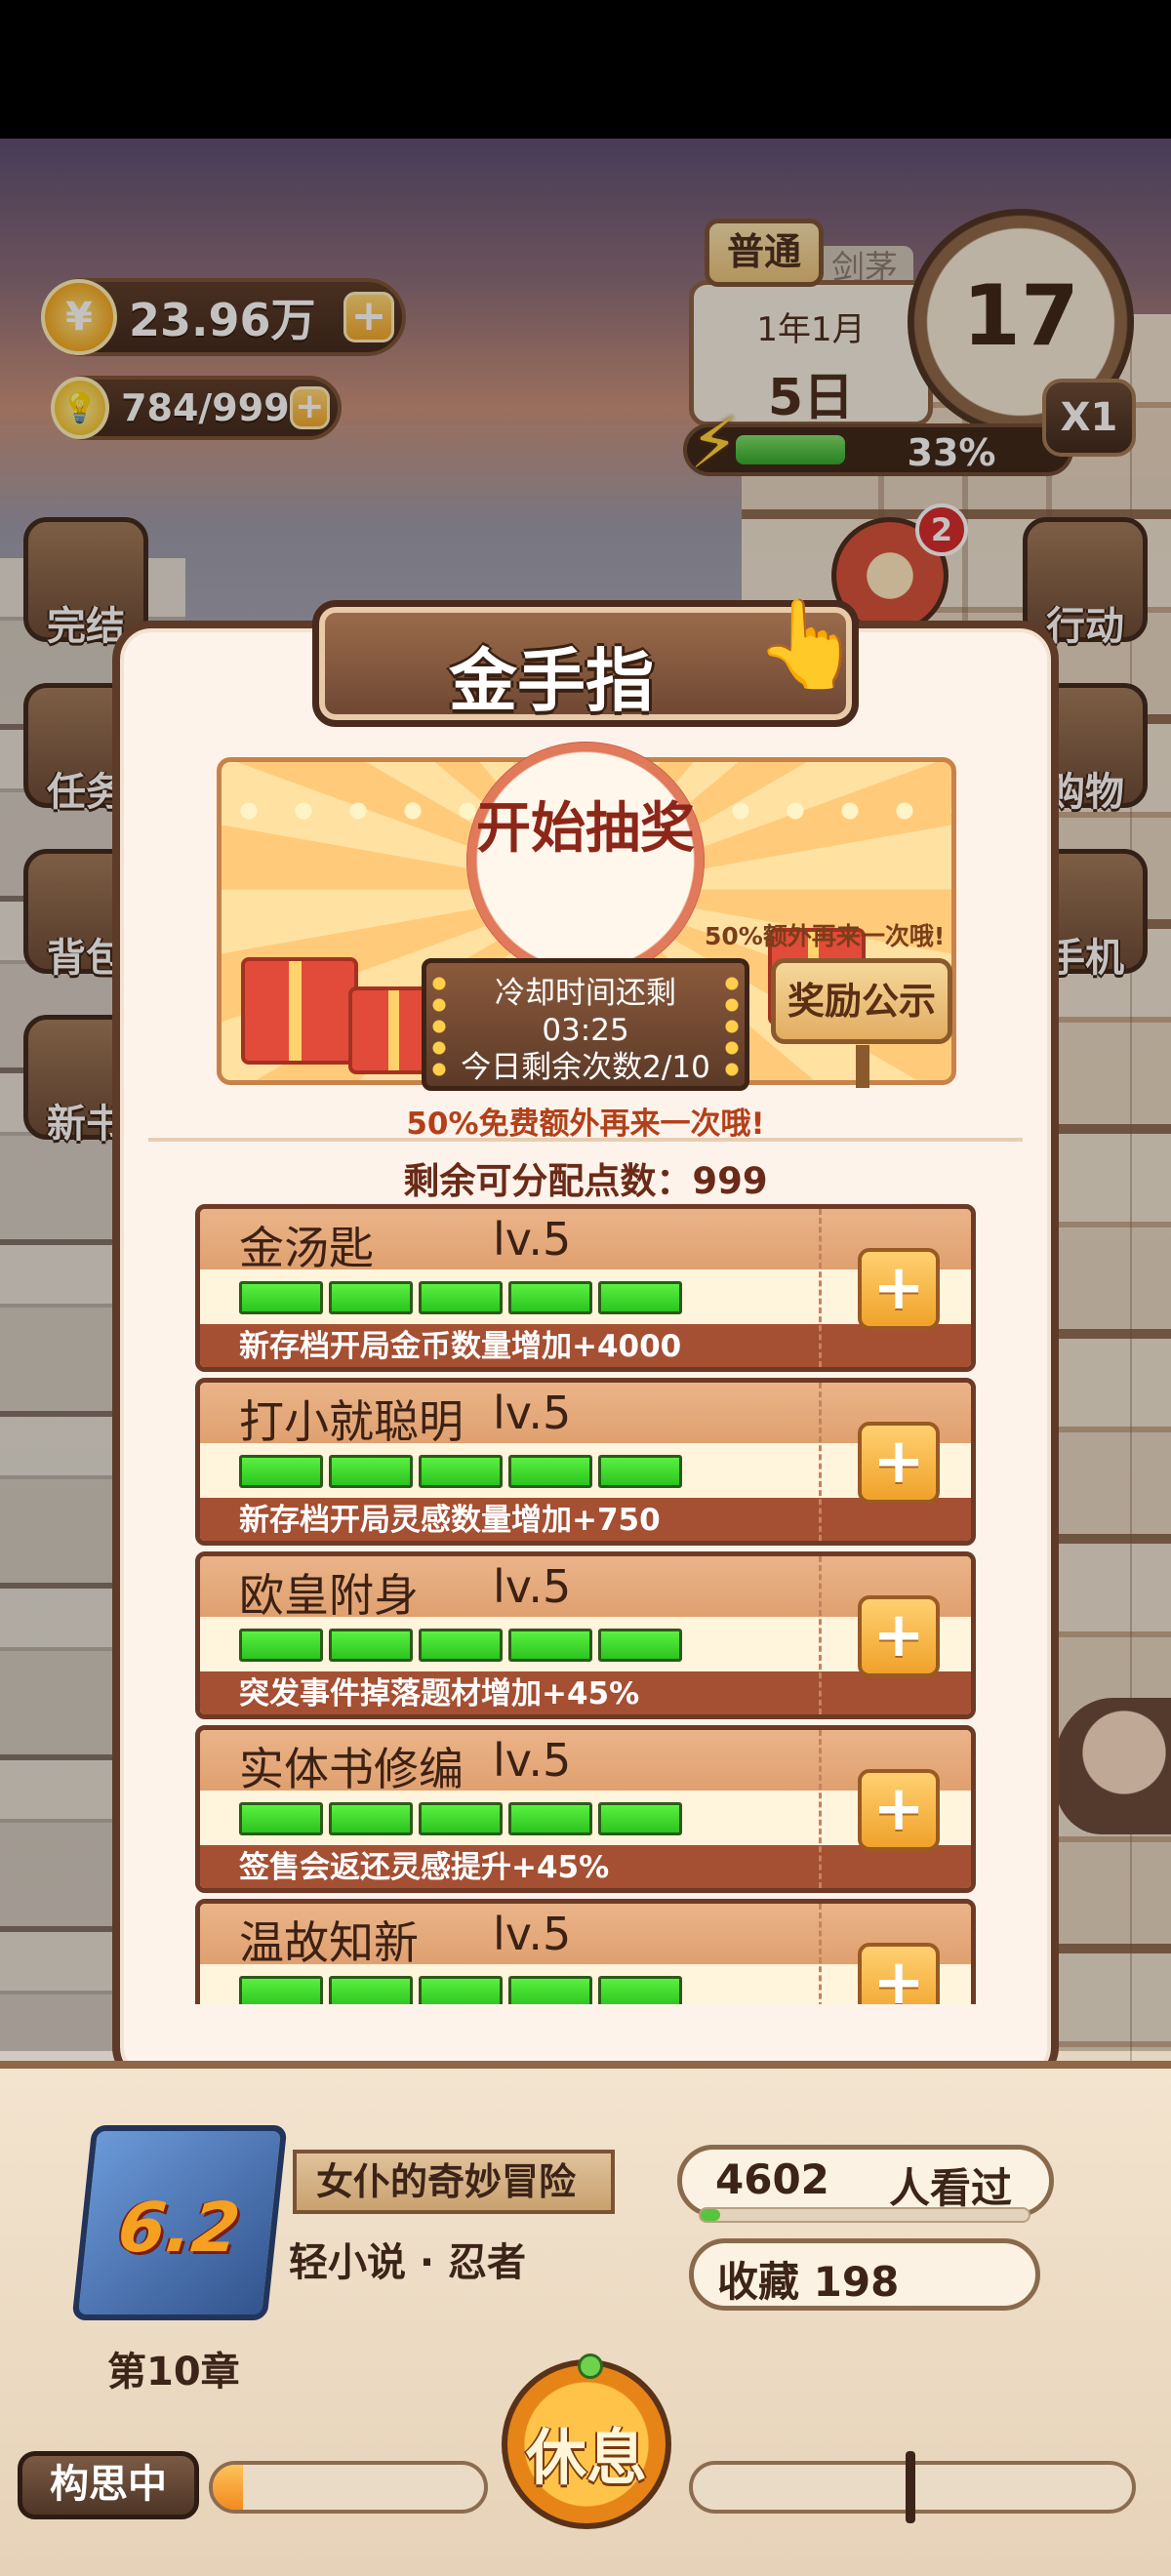 The width and height of the screenshot is (1171, 2576). What do you see at coordinates (306, 1248) in the screenshot?
I see `skill-name: 金汤匙` at bounding box center [306, 1248].